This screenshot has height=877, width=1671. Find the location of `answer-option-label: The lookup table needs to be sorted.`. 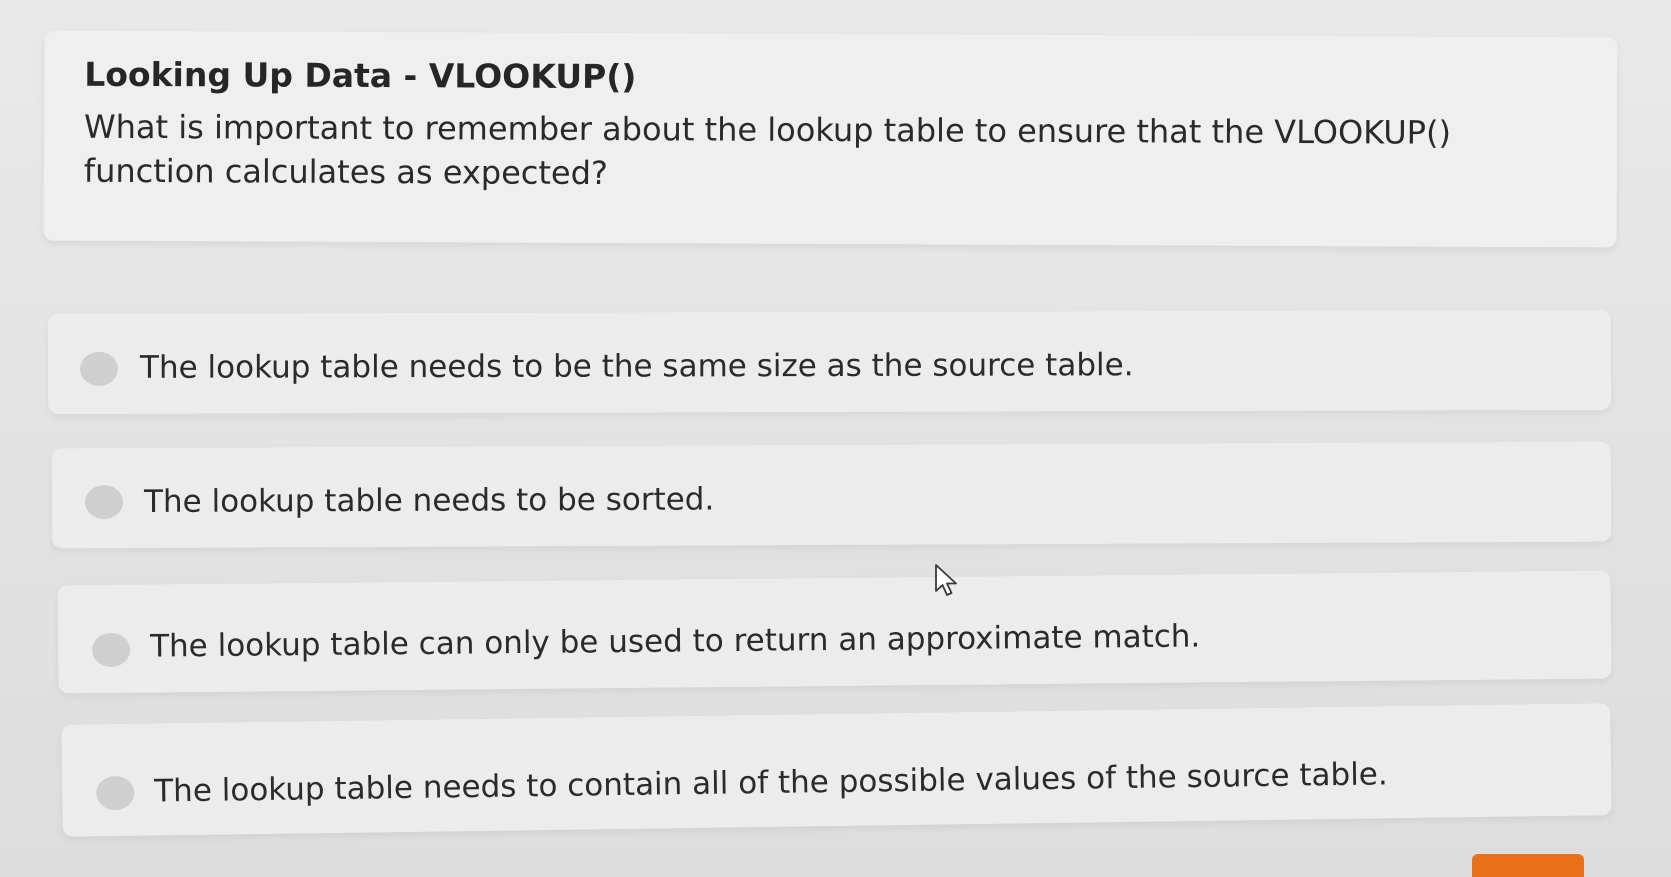

answer-option-label: The lookup table needs to be sorted. is located at coordinates (429, 500).